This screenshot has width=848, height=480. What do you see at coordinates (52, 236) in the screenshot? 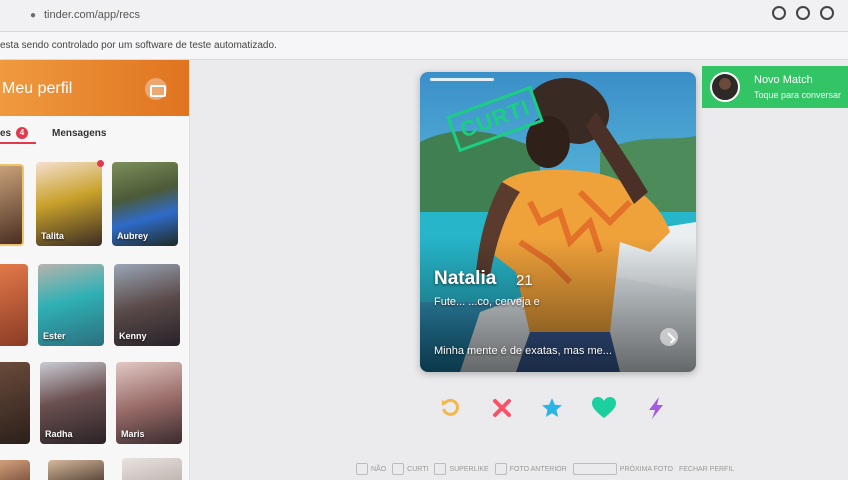
I see `match-name: Talita` at bounding box center [52, 236].